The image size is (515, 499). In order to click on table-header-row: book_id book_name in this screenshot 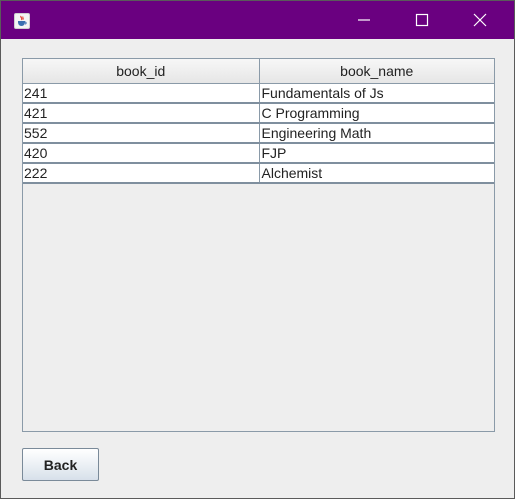, I will do `click(258, 71)`.